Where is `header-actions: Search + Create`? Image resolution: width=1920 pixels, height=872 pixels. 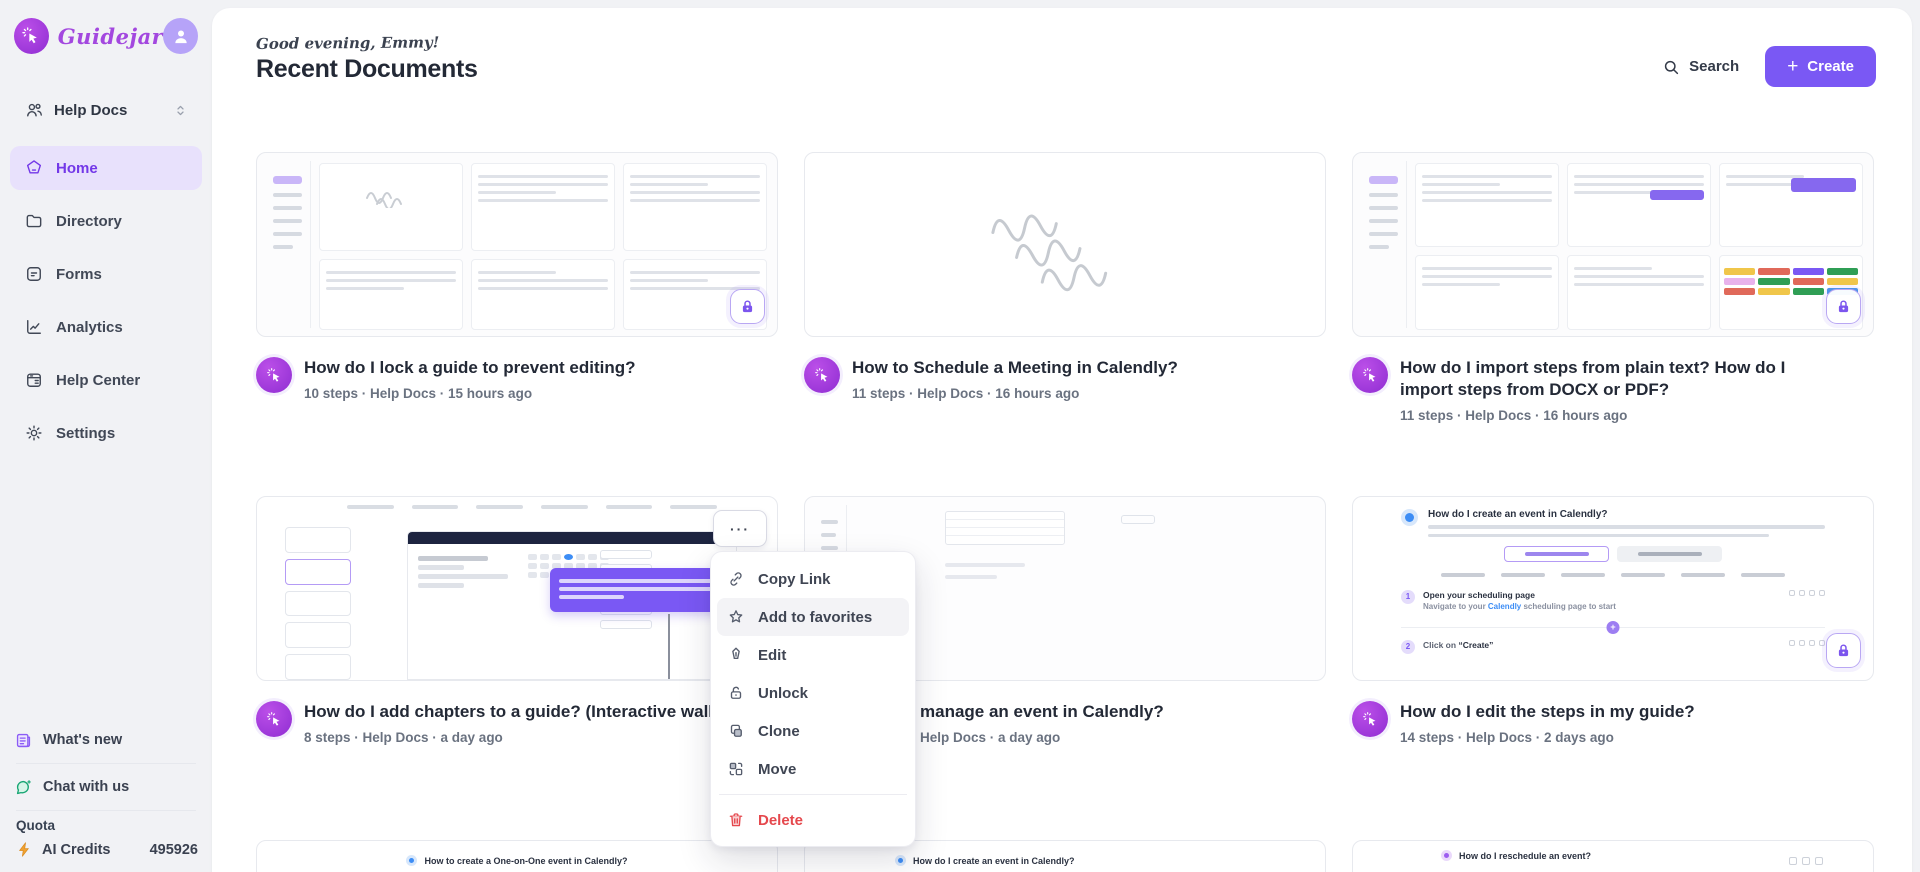
header-actions: Search + Create is located at coordinates (1769, 66).